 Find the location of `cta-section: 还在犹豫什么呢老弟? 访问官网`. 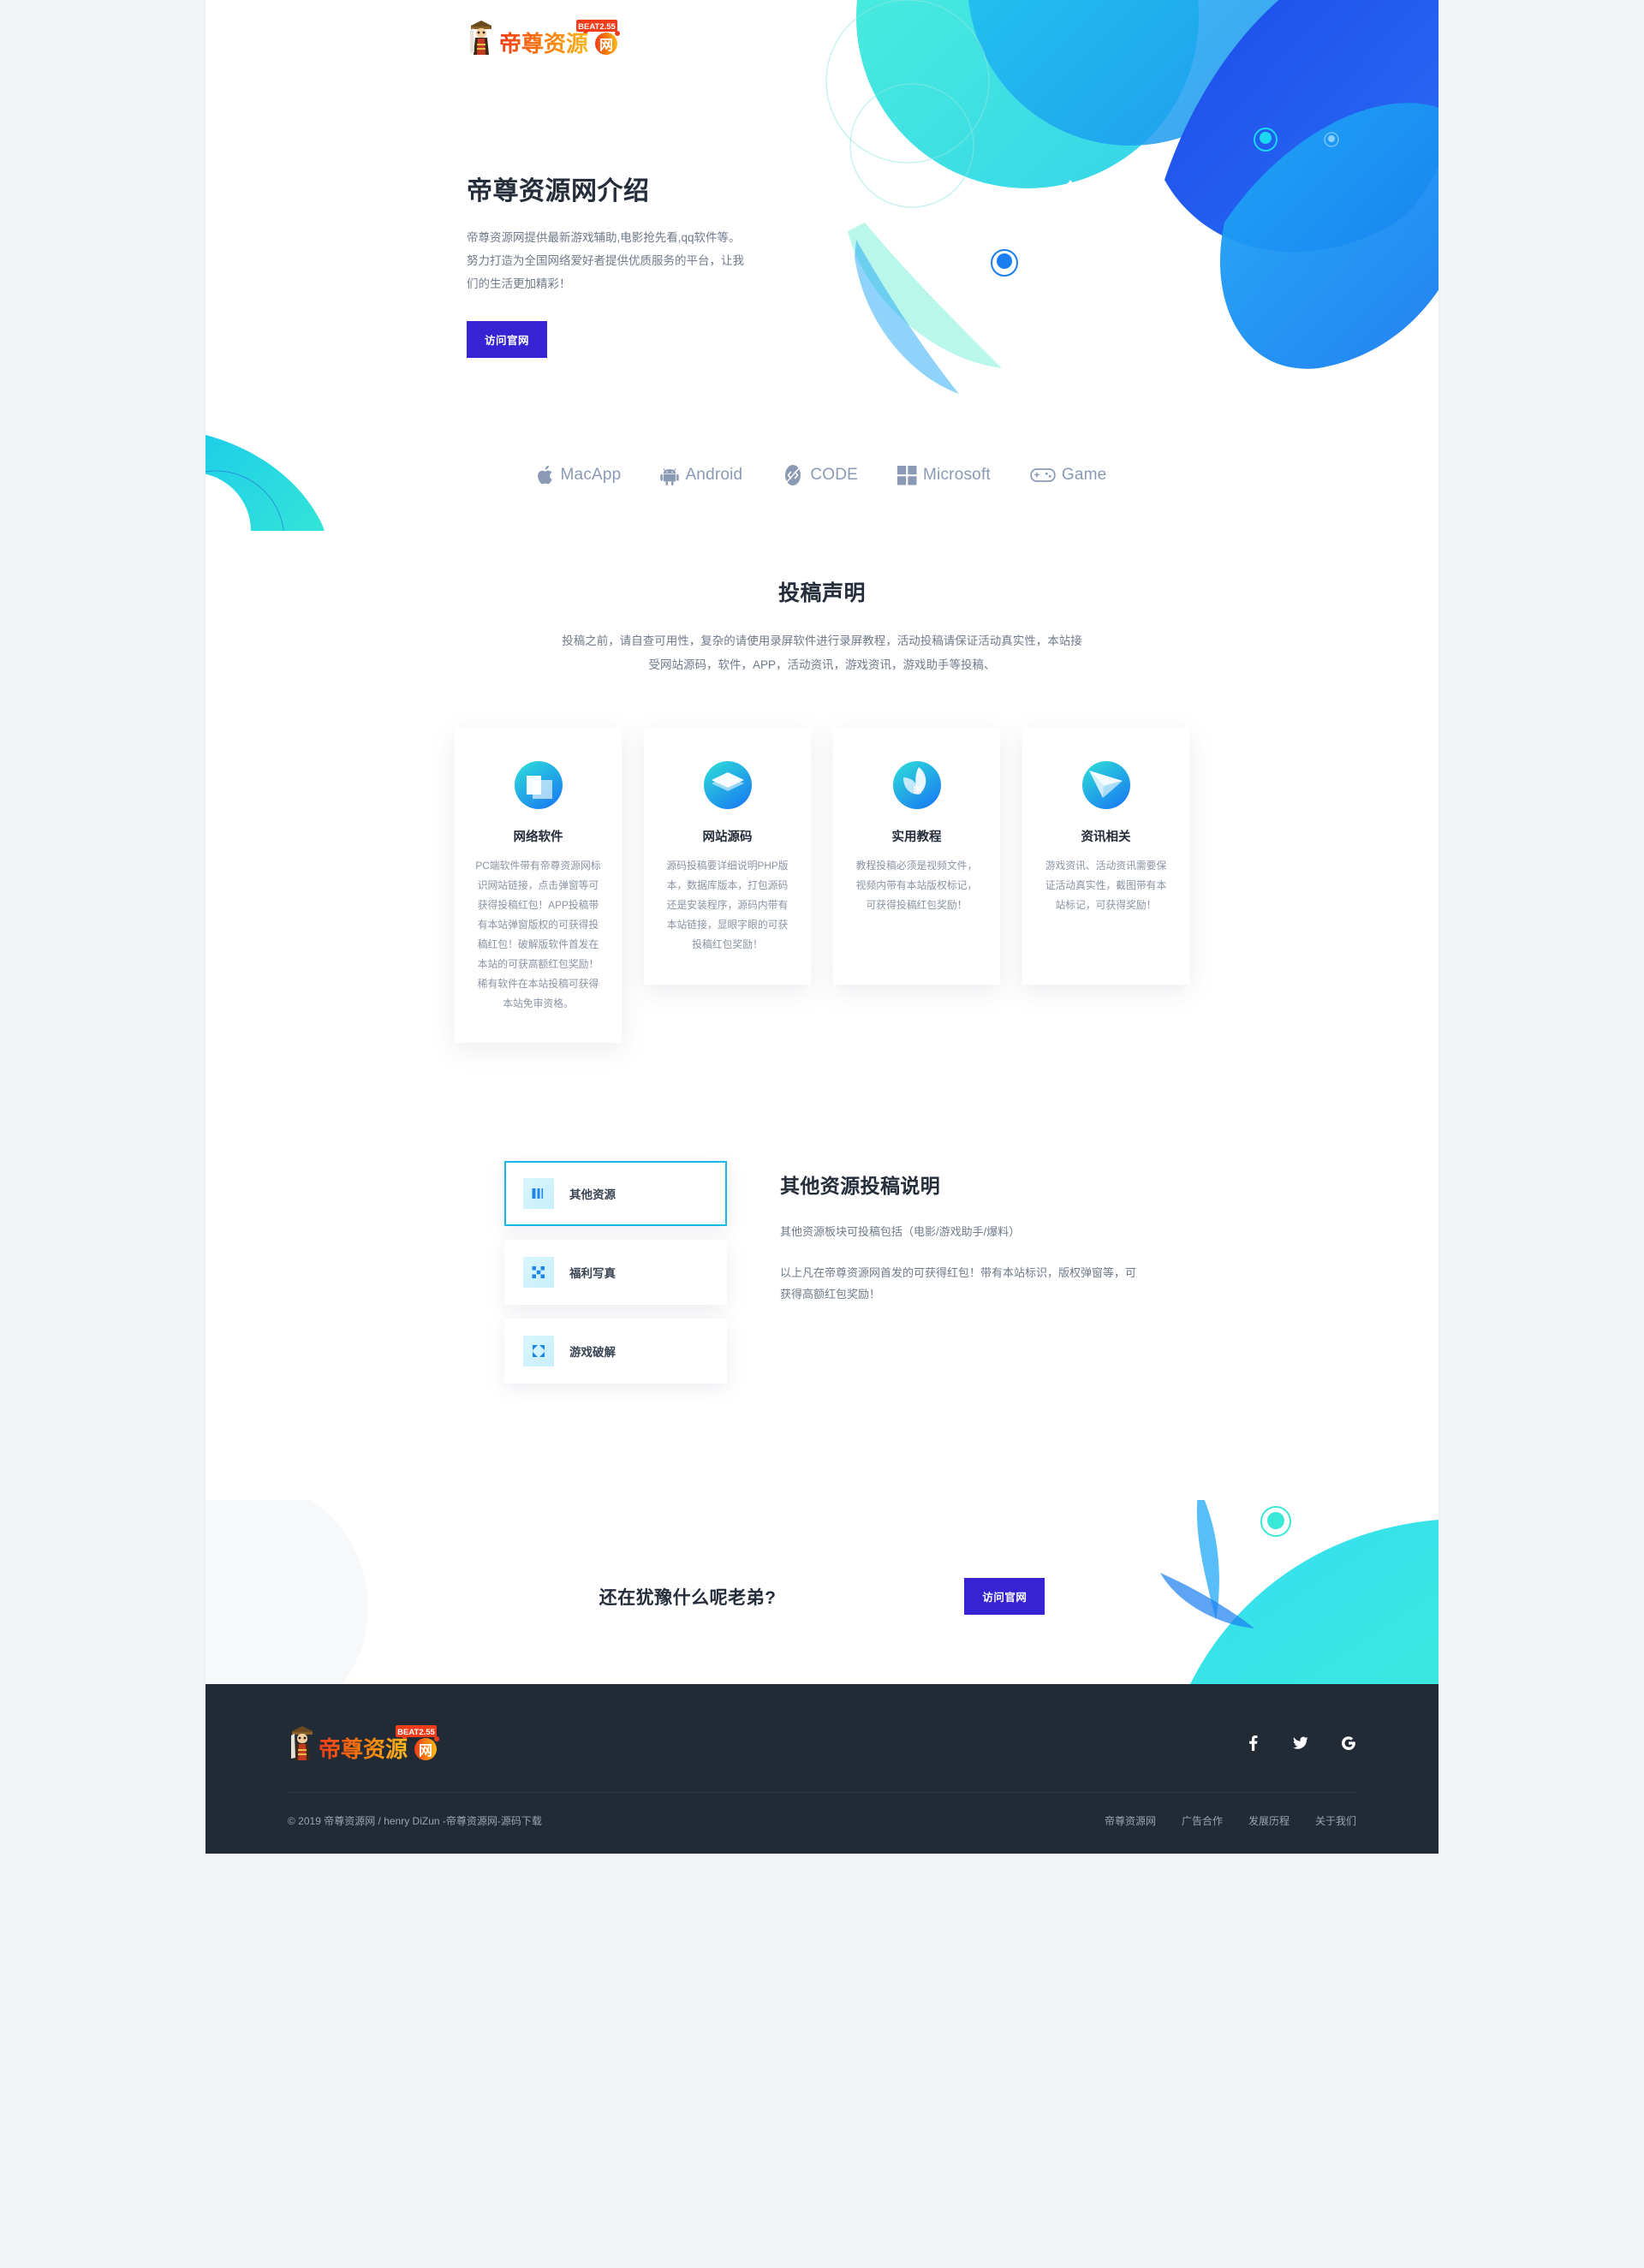

cta-section: 还在犹豫什么呢老弟? 访问官网 is located at coordinates (822, 1592).